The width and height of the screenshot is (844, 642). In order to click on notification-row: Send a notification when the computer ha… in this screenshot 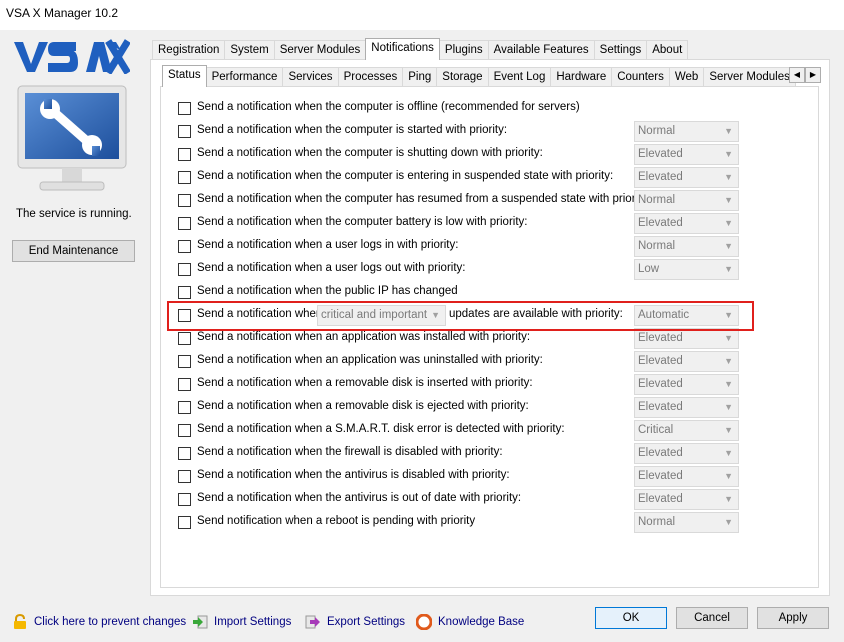, I will do `click(461, 201)`.